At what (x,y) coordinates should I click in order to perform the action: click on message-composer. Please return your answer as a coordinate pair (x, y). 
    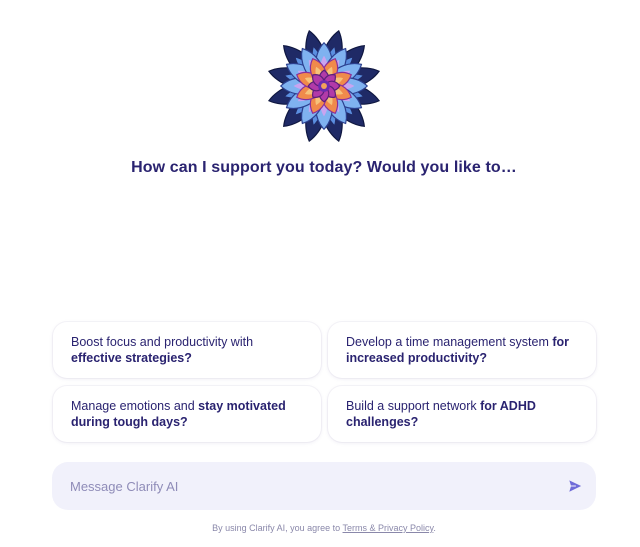
    Looking at the image, I should click on (324, 486).